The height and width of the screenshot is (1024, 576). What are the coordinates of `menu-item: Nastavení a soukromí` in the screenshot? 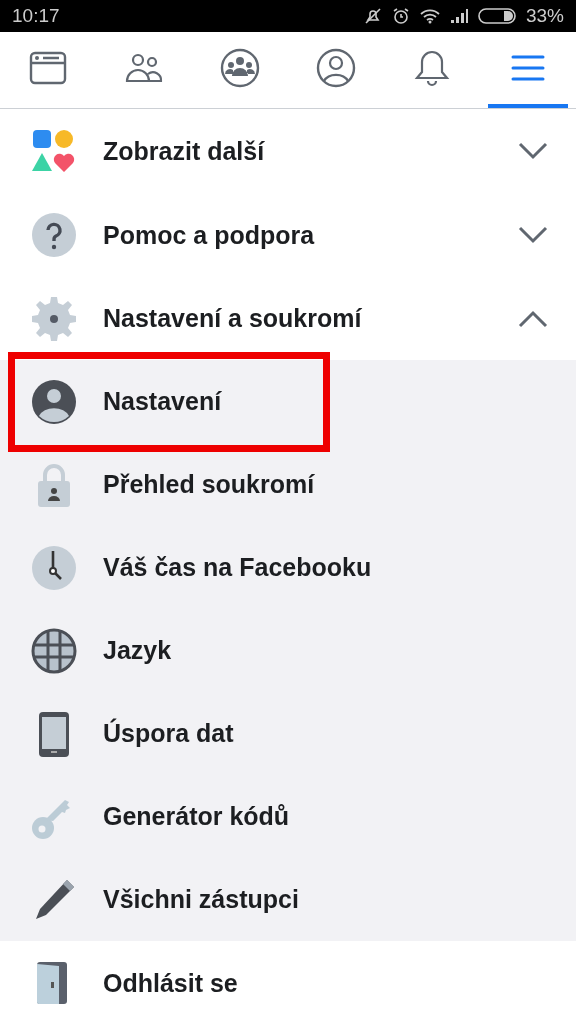 It's located at (288, 318).